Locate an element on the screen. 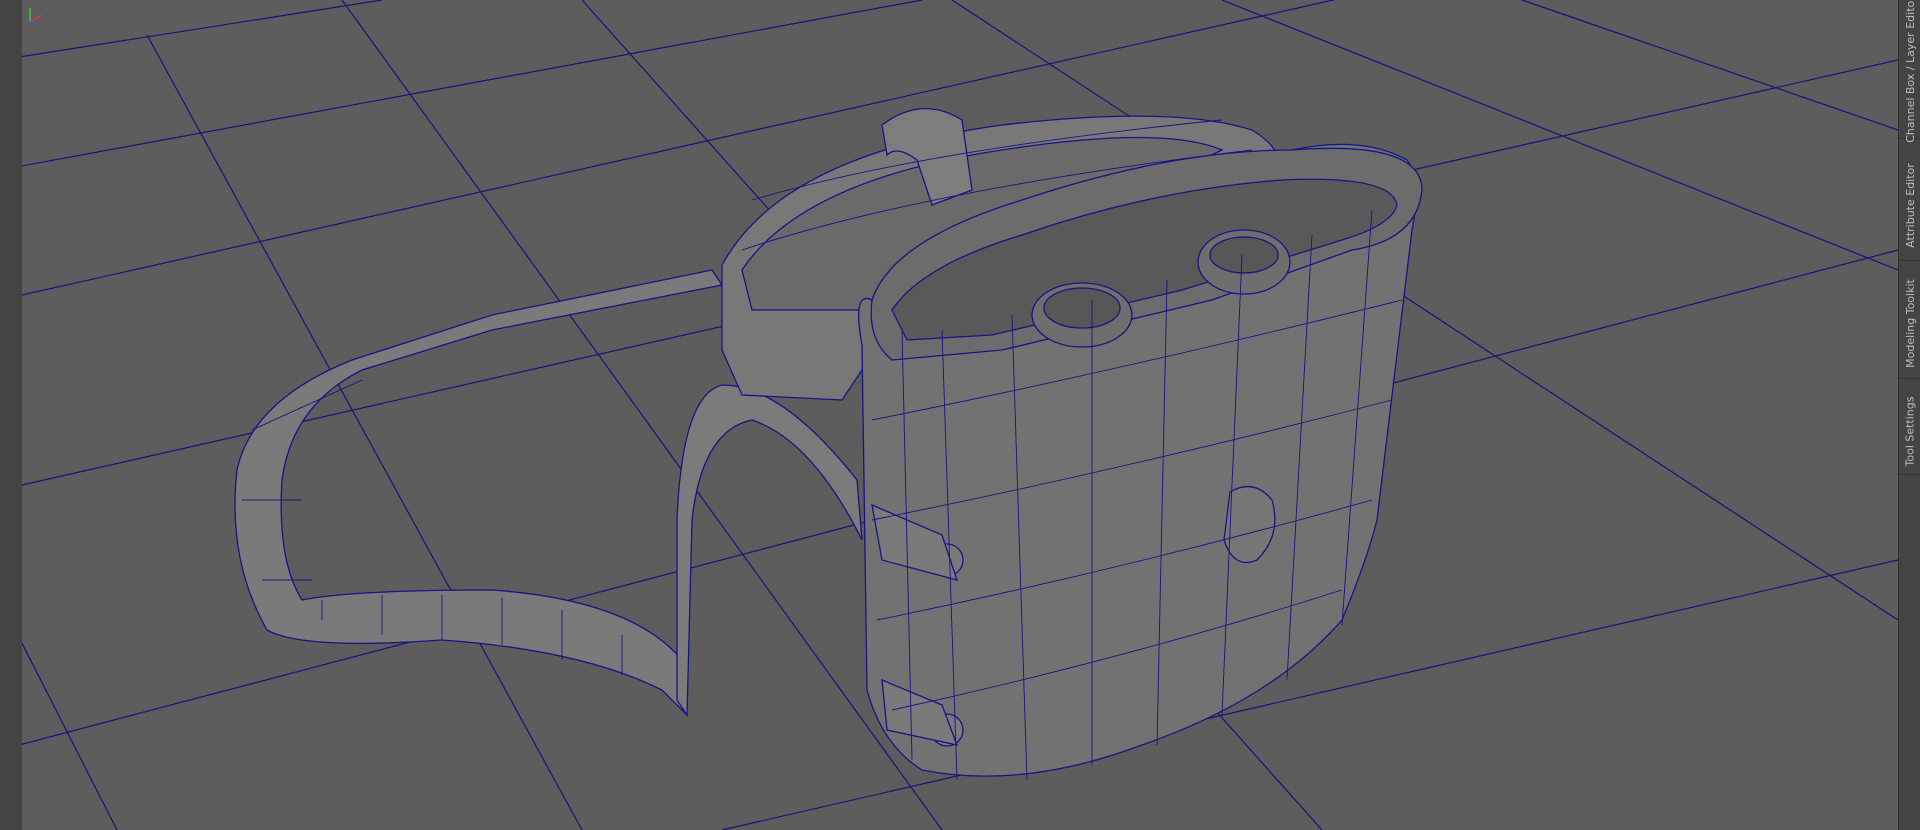  tab-label: Attribute Editor is located at coordinates (1910, 205).